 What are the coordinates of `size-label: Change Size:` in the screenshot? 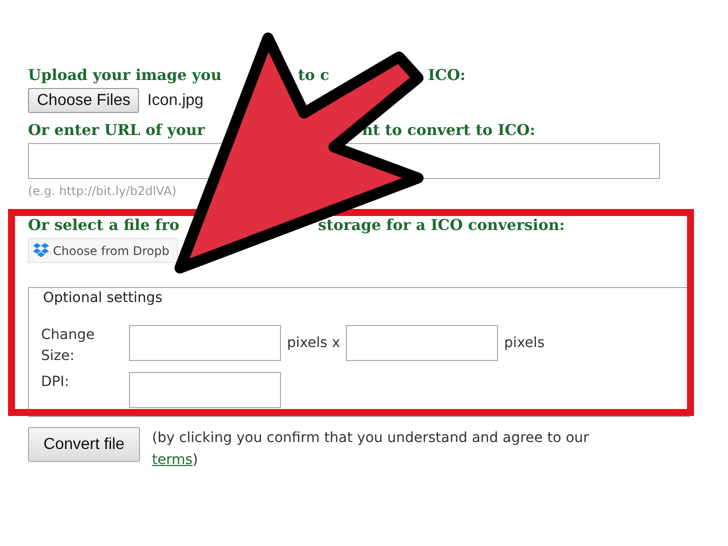 It's located at (68, 346).